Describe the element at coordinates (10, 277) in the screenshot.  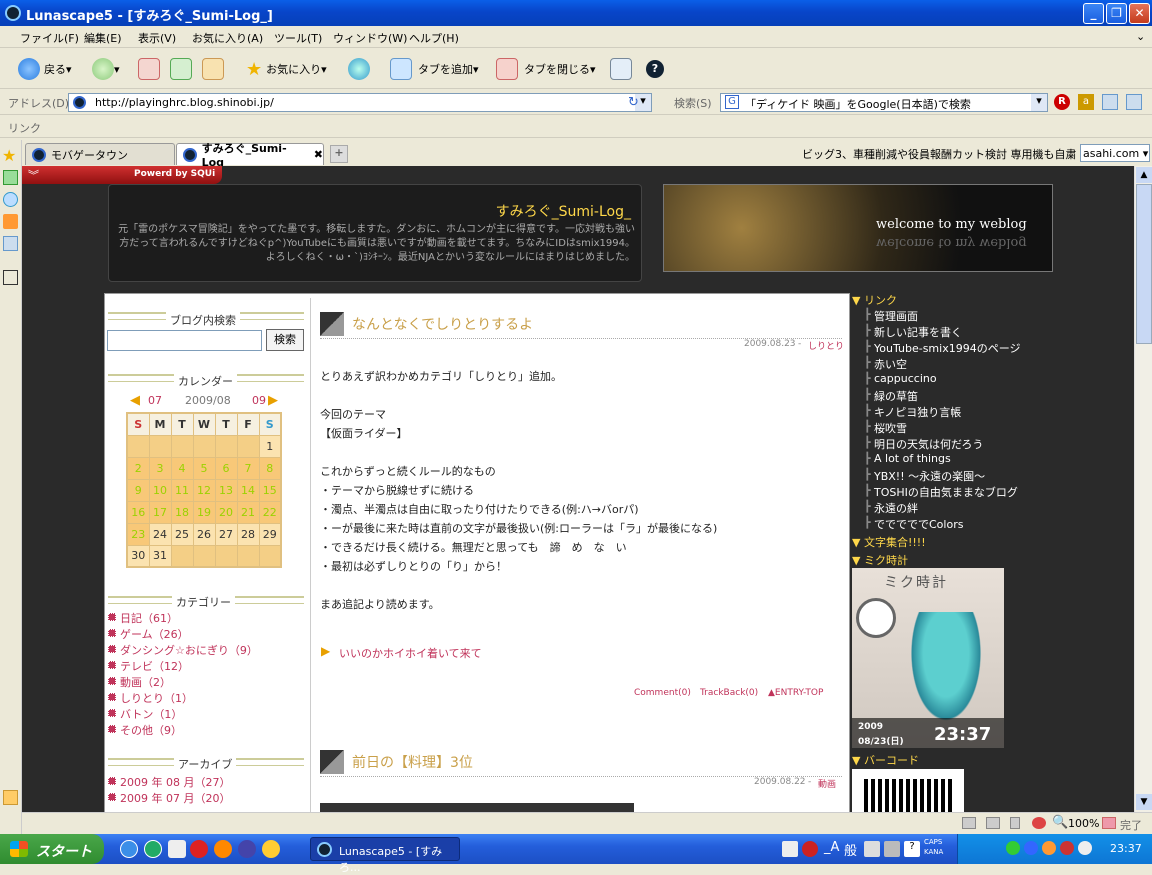
I see `panel-icon` at that location.